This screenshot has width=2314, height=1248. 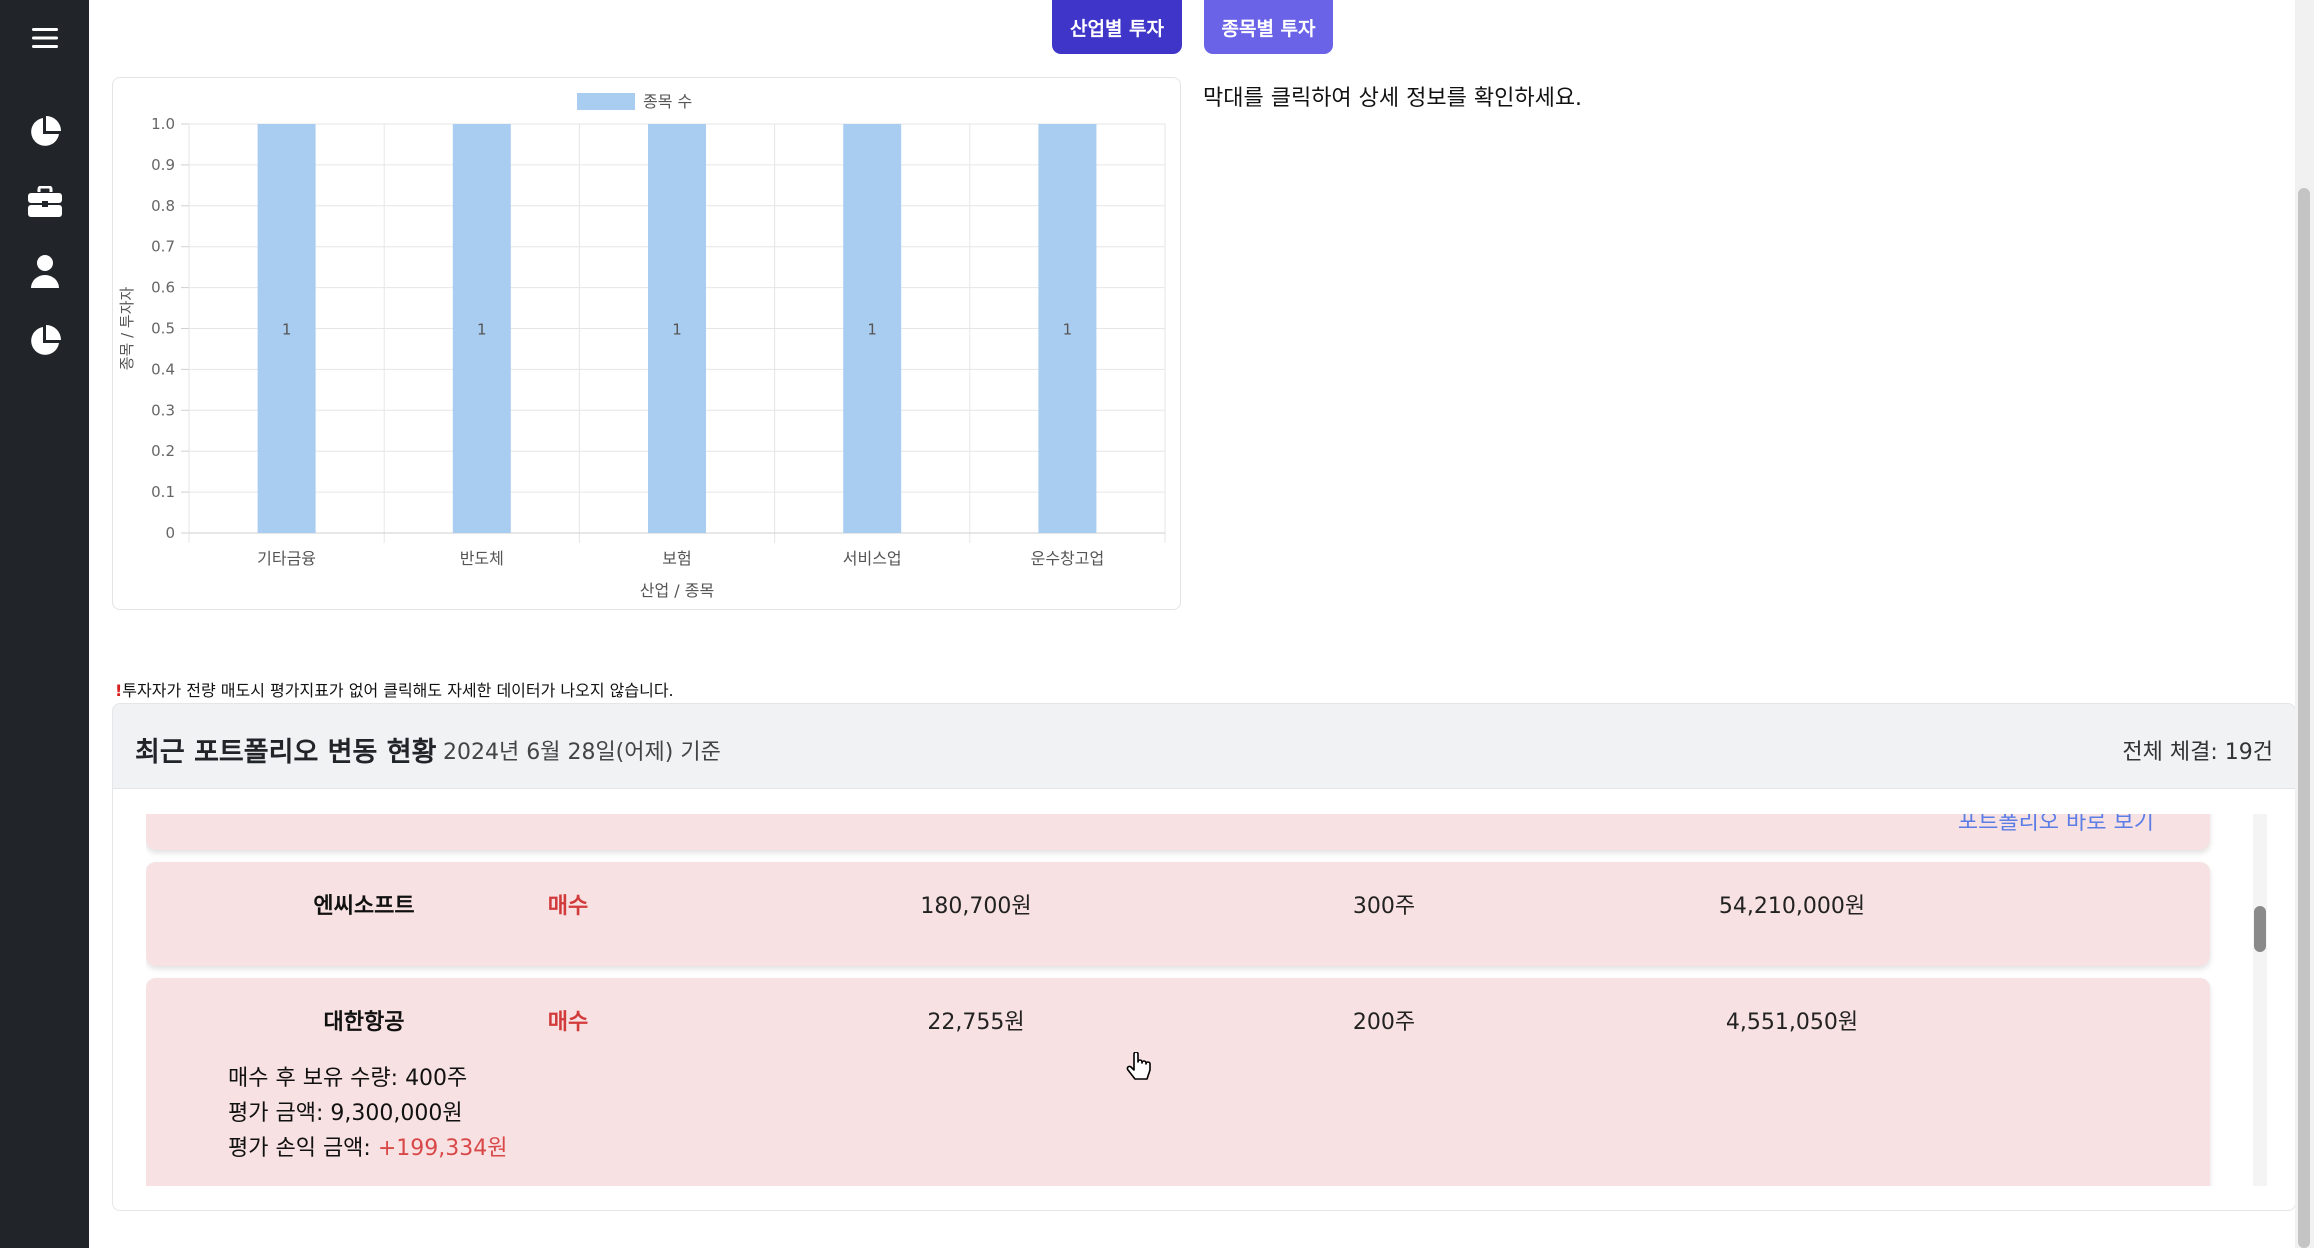 What do you see at coordinates (163, 206) in the screenshot?
I see `y-tick-label: 0.8` at bounding box center [163, 206].